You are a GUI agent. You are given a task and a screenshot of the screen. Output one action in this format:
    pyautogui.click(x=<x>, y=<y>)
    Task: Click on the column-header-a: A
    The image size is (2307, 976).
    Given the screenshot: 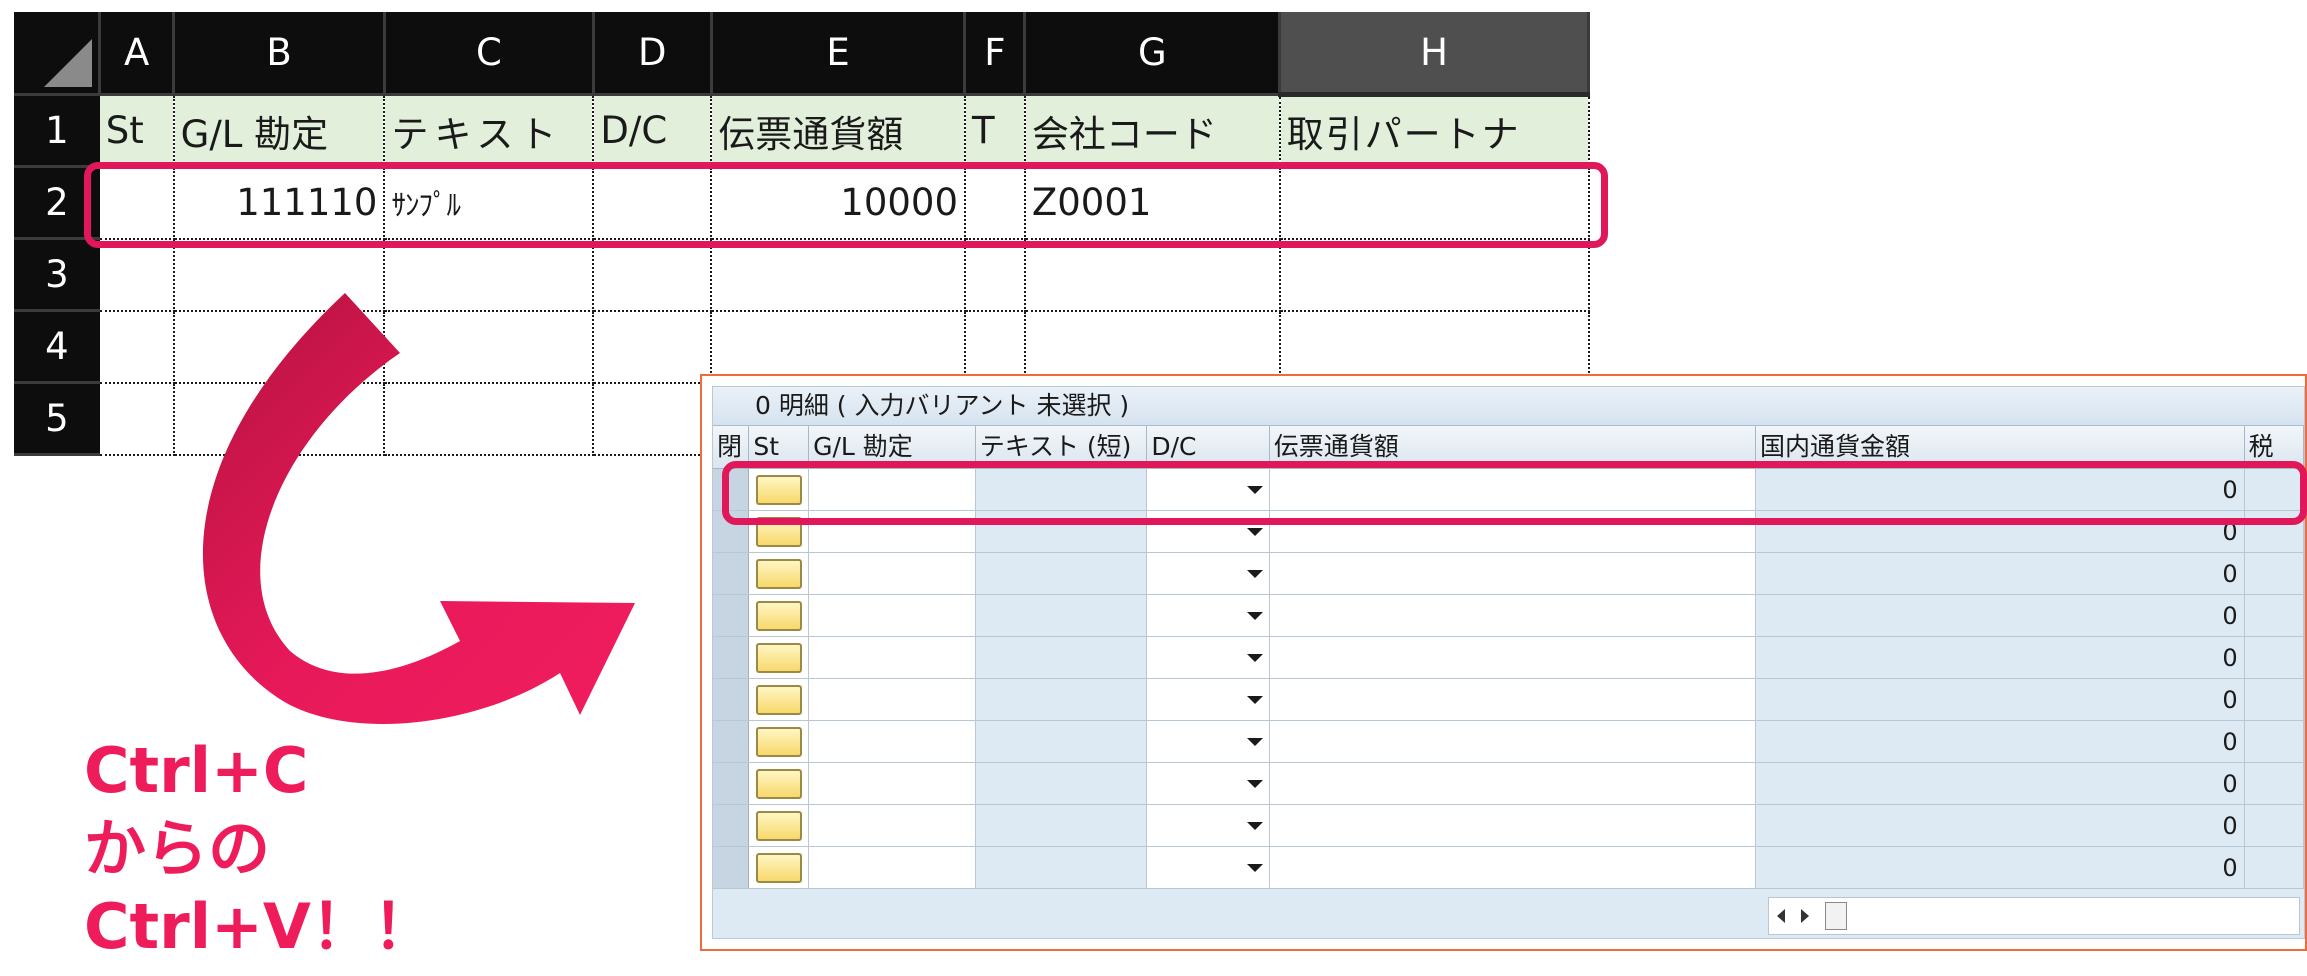 What is the action you would take?
    pyautogui.click(x=137, y=54)
    